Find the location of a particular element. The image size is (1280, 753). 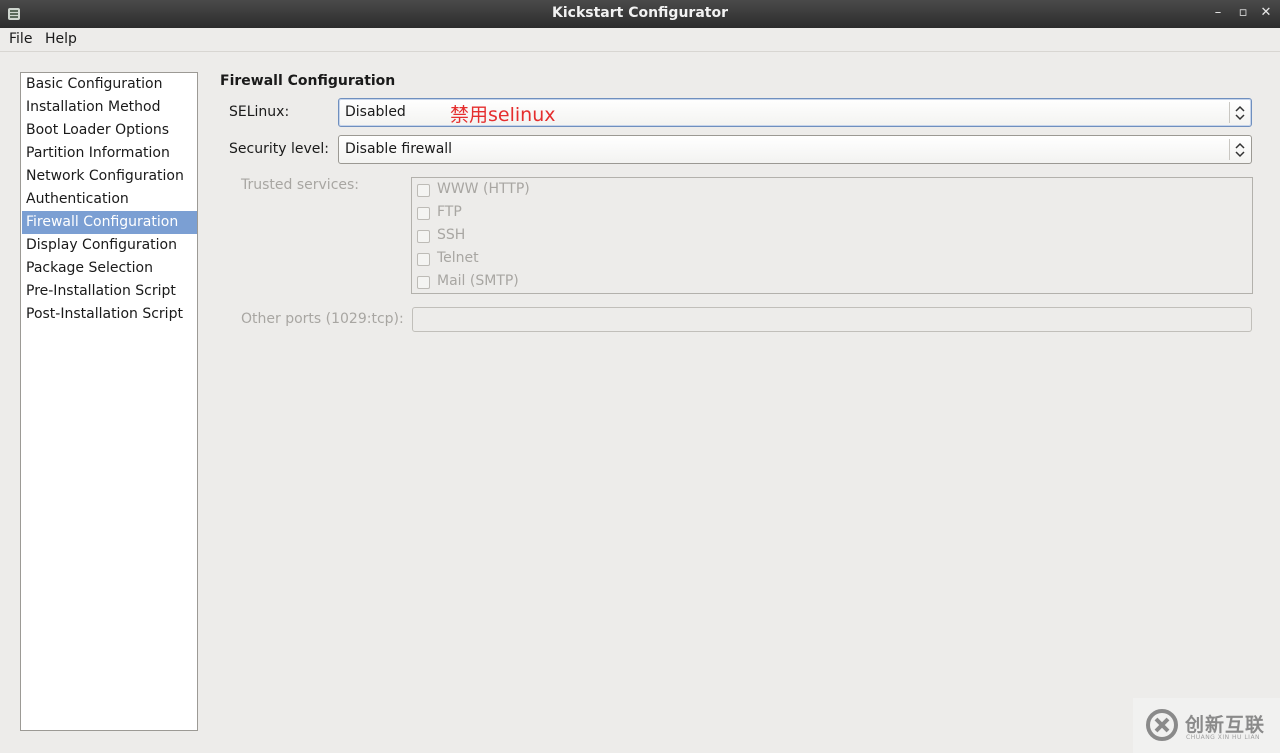

selinux-label: SELinux: is located at coordinates (259, 112).